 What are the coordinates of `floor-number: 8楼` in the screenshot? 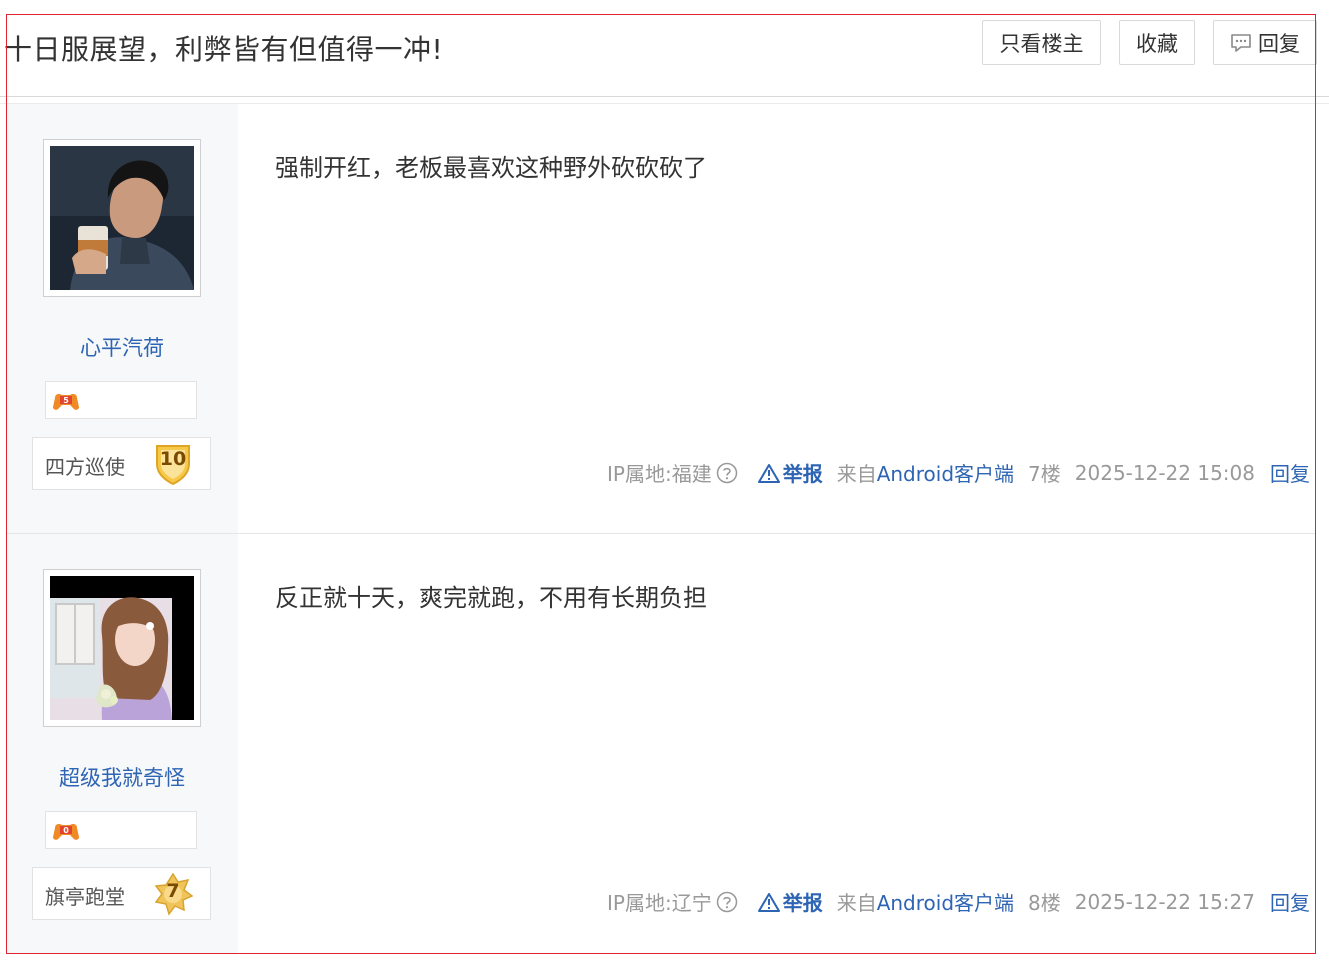 It's located at (1044, 903).